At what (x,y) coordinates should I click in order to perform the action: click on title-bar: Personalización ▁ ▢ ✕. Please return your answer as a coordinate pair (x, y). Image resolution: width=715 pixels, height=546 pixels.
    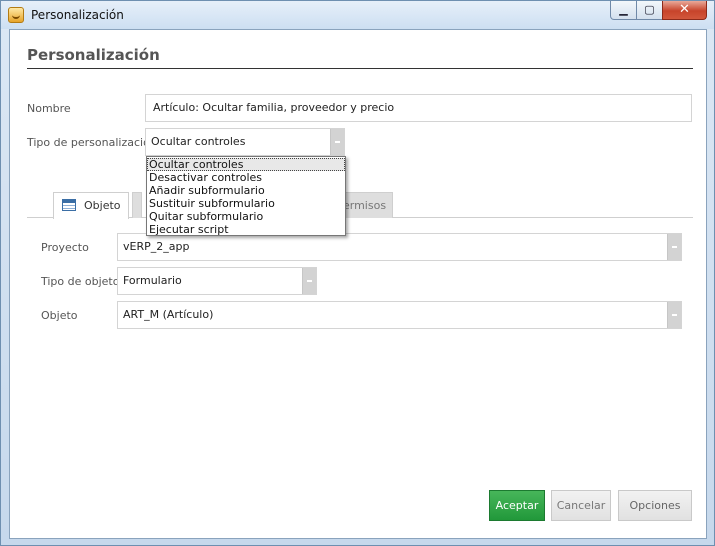
    Looking at the image, I should click on (357, 15).